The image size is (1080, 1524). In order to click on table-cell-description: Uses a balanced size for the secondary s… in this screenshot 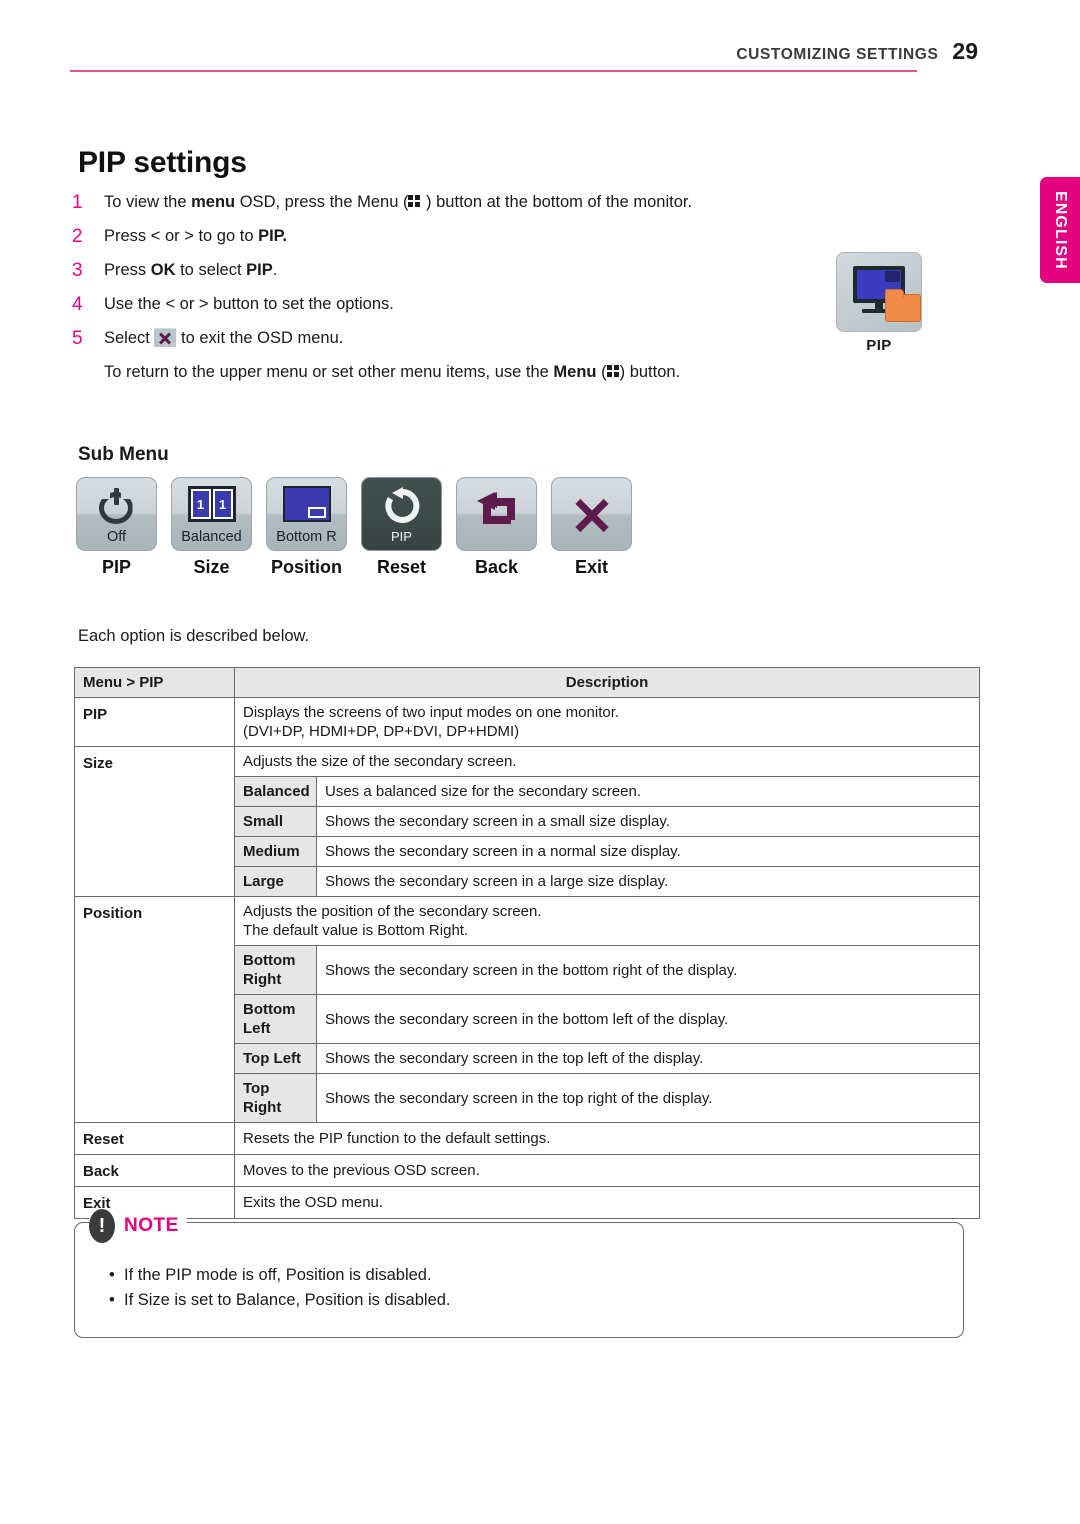, I will do `click(648, 791)`.